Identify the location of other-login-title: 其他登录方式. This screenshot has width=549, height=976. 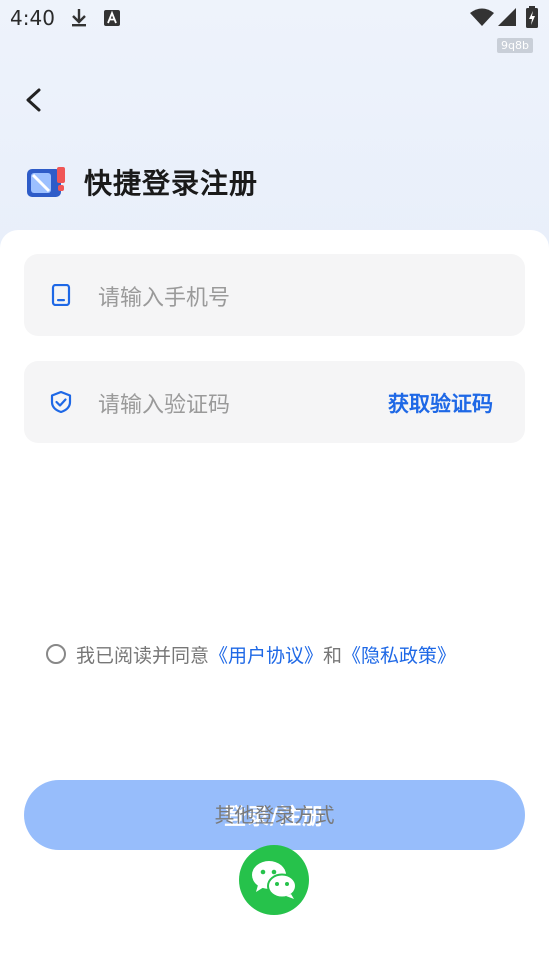
(274, 815).